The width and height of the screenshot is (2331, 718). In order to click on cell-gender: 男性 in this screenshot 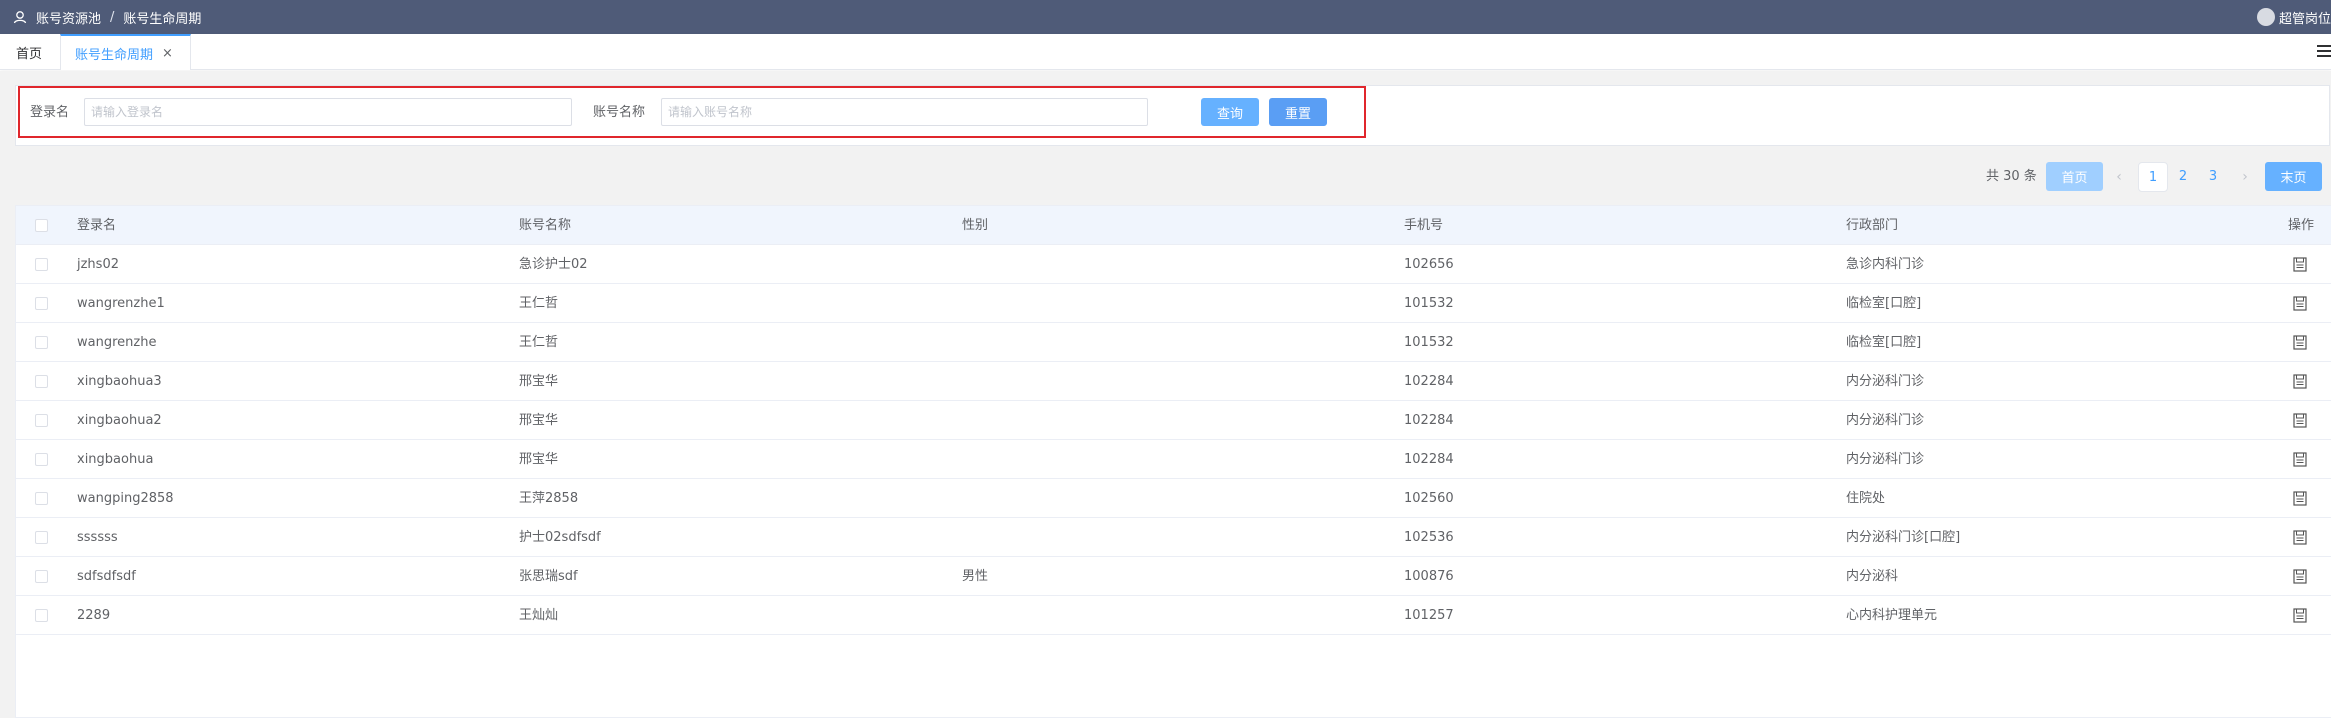, I will do `click(975, 576)`.